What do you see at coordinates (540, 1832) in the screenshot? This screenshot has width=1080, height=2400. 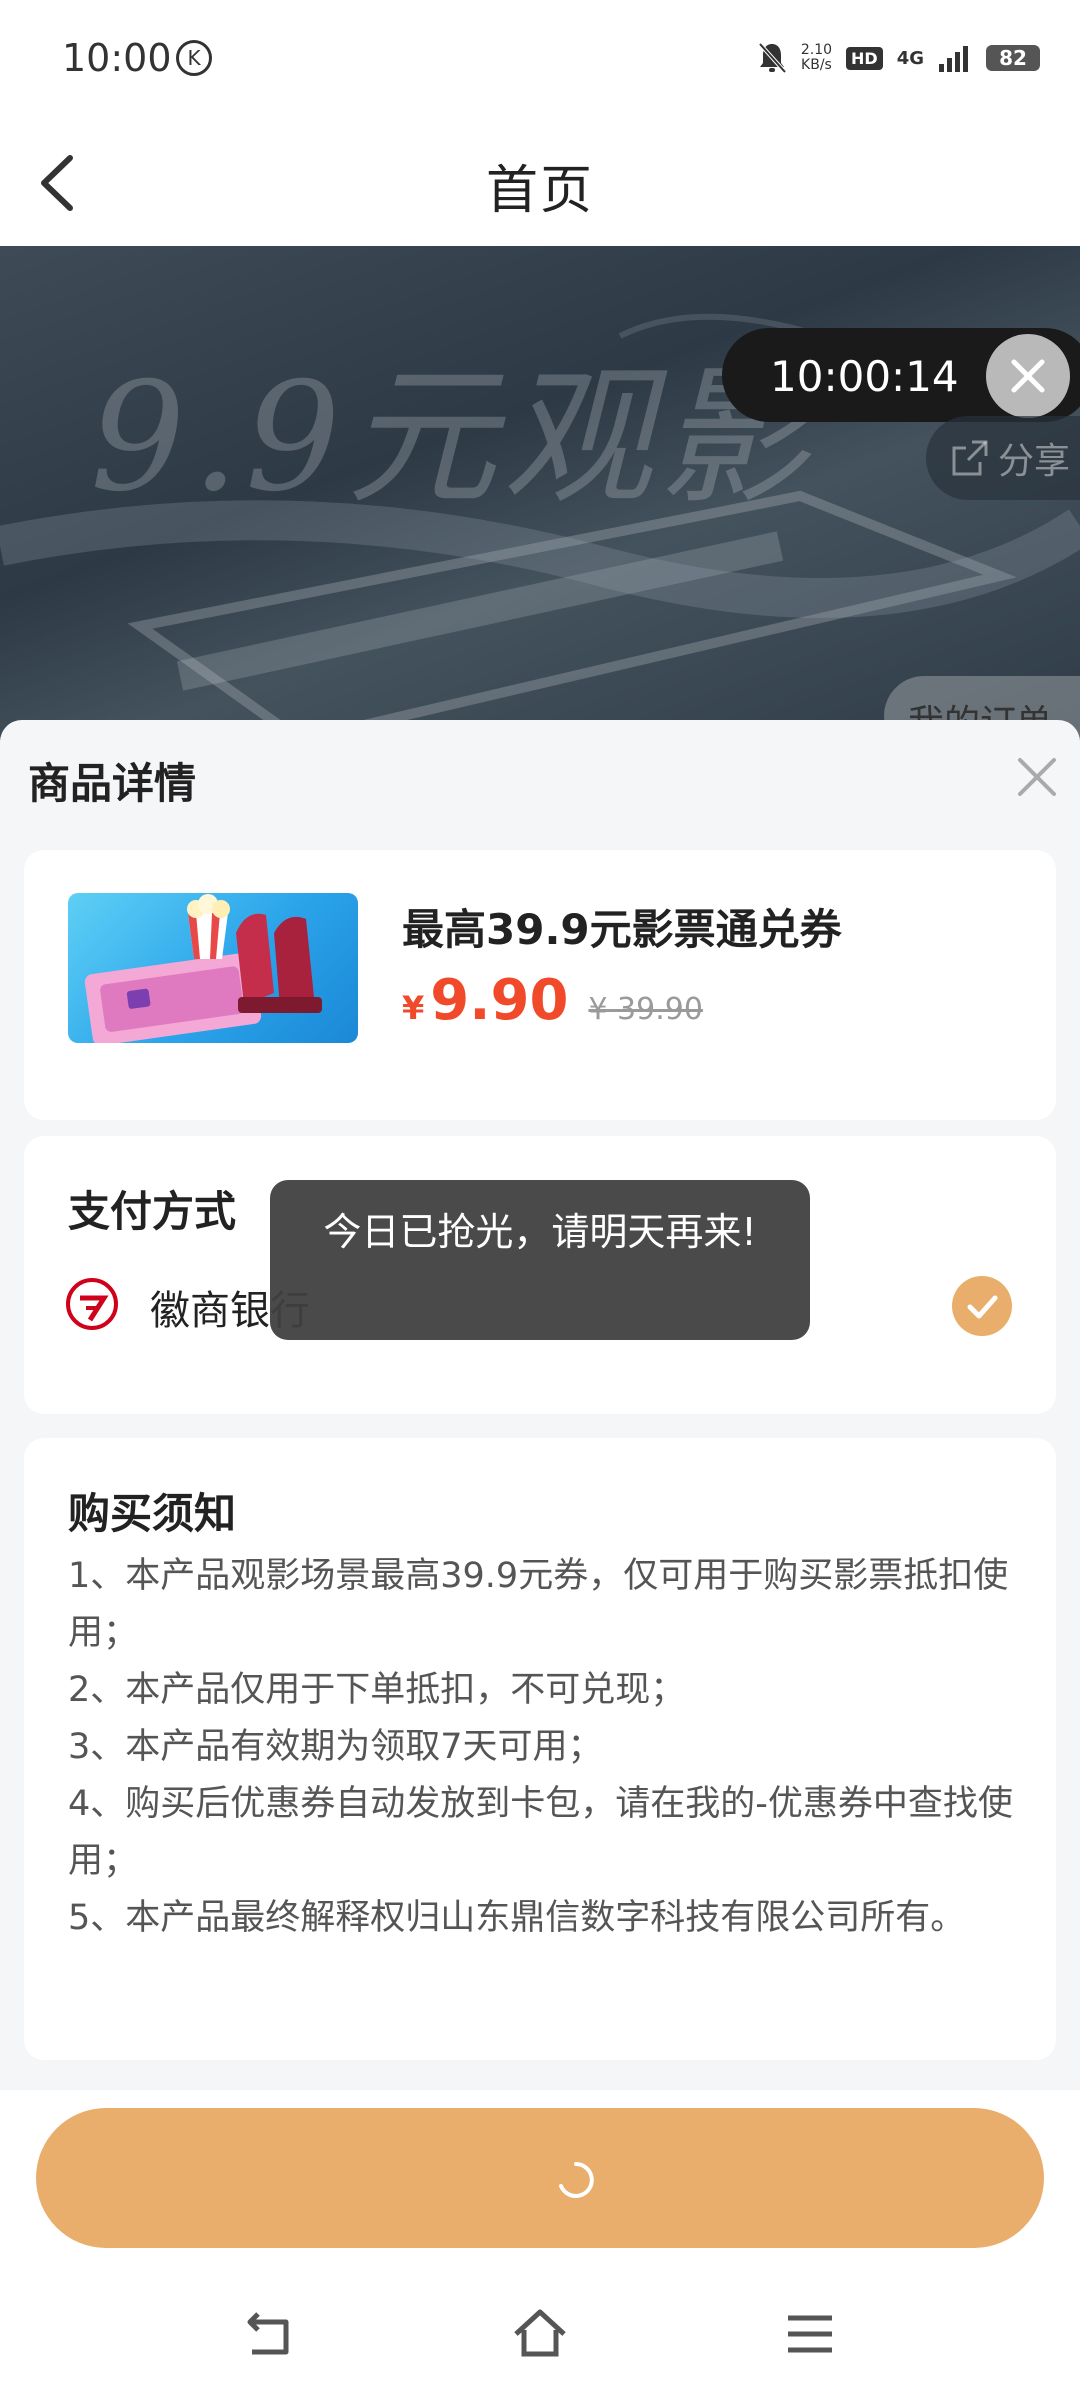 I see `notice-item: 4、购买后优惠券自动发放到卡包，请在我的-优惠券中查找使用；` at bounding box center [540, 1832].